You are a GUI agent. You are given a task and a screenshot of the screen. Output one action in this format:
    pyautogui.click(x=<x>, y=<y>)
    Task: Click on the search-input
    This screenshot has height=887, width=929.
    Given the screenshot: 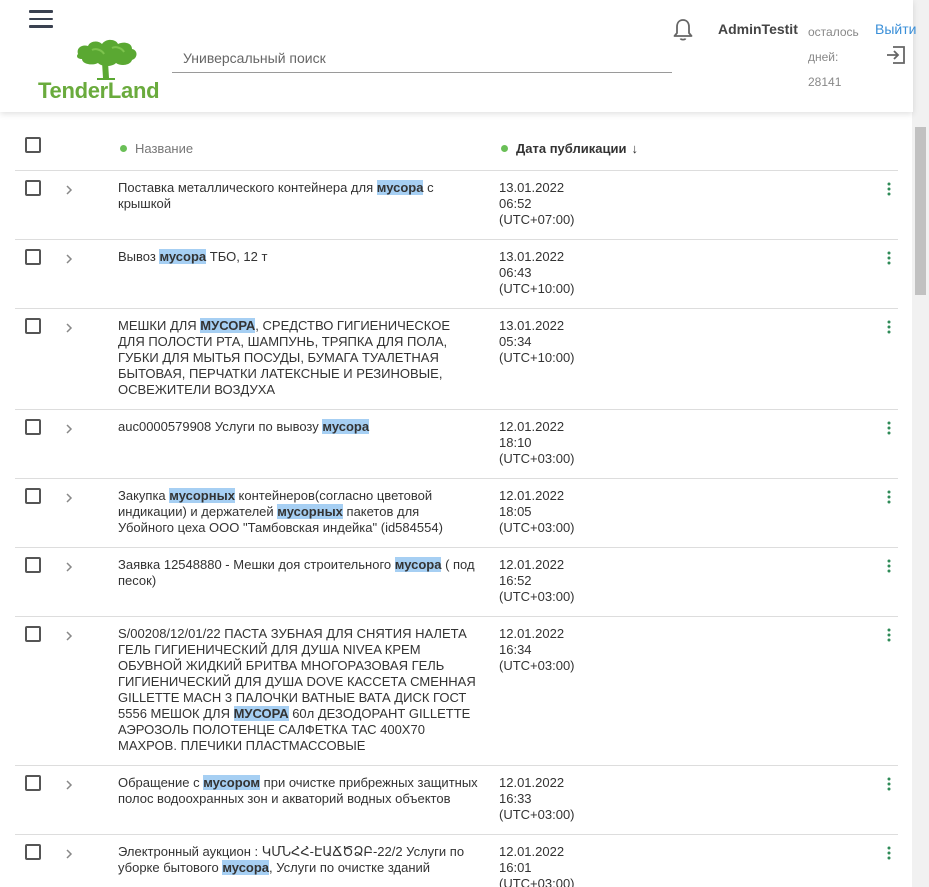 What is the action you would take?
    pyautogui.click(x=422, y=58)
    